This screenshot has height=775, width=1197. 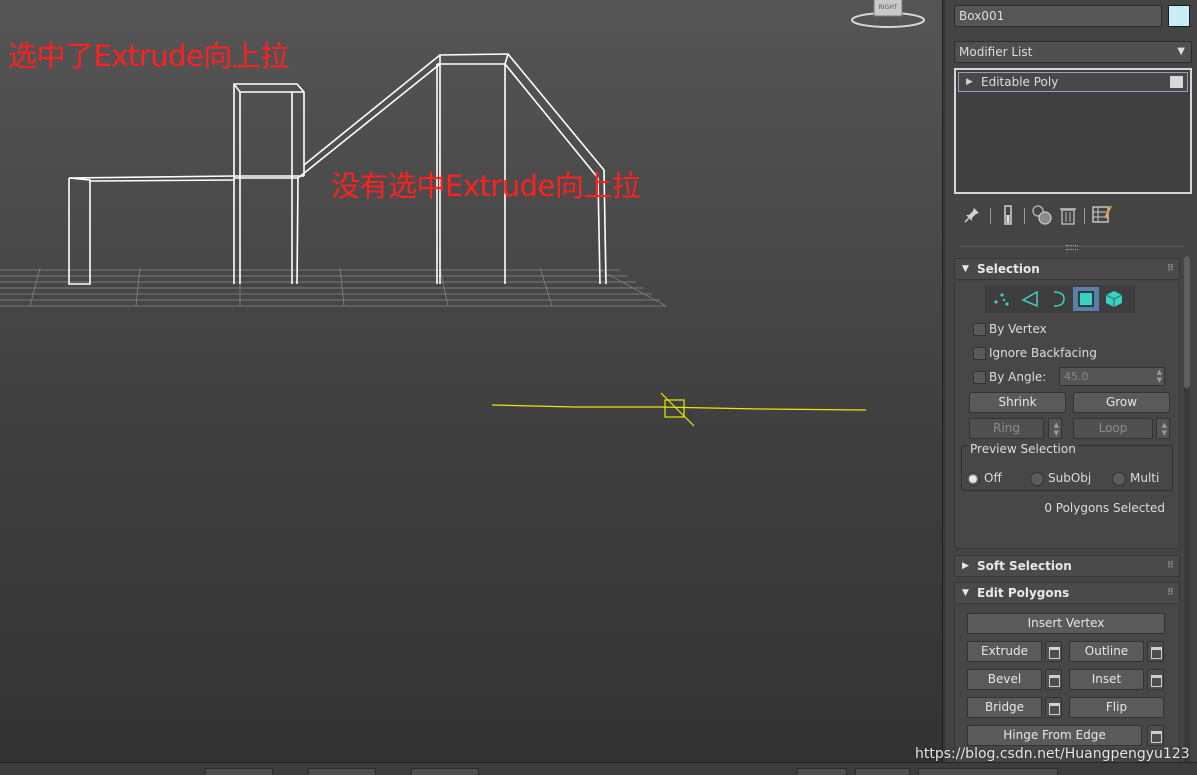 I want to click on stack-item-label: Editable Poly, so click(x=1020, y=82).